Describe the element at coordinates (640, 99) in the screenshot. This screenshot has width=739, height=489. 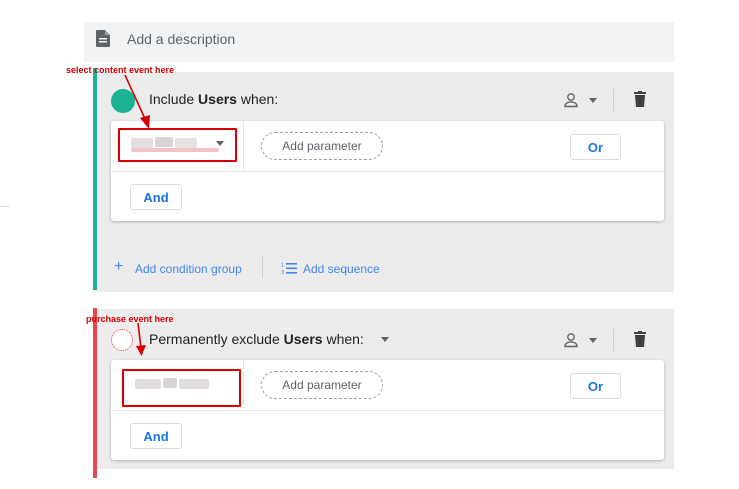
I see `delete-group-icon` at that location.